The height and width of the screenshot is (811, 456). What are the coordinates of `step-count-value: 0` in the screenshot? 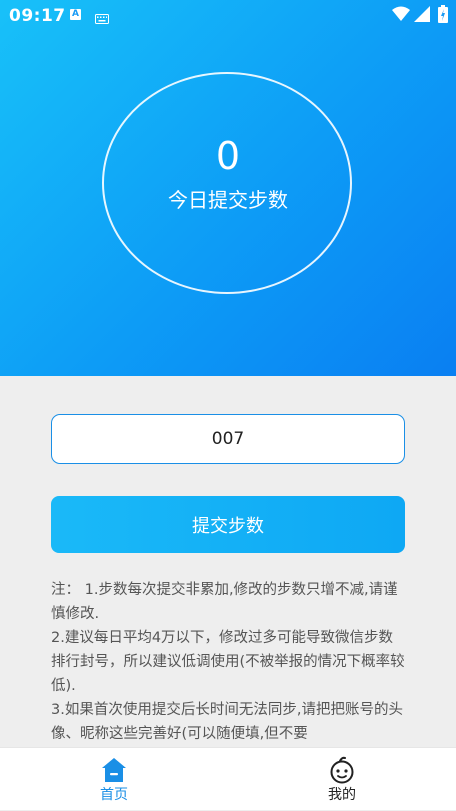 It's located at (228, 156).